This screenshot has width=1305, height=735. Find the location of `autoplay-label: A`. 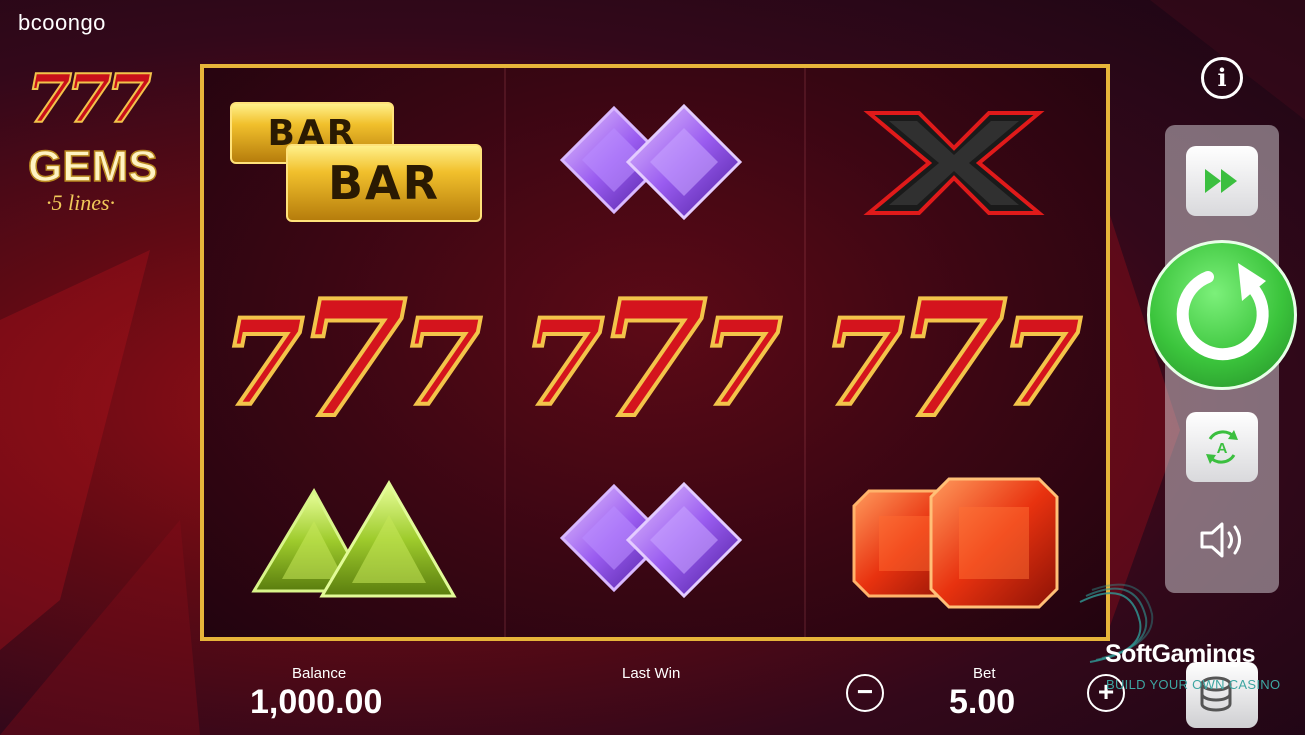

autoplay-label: A is located at coordinates (1222, 448).